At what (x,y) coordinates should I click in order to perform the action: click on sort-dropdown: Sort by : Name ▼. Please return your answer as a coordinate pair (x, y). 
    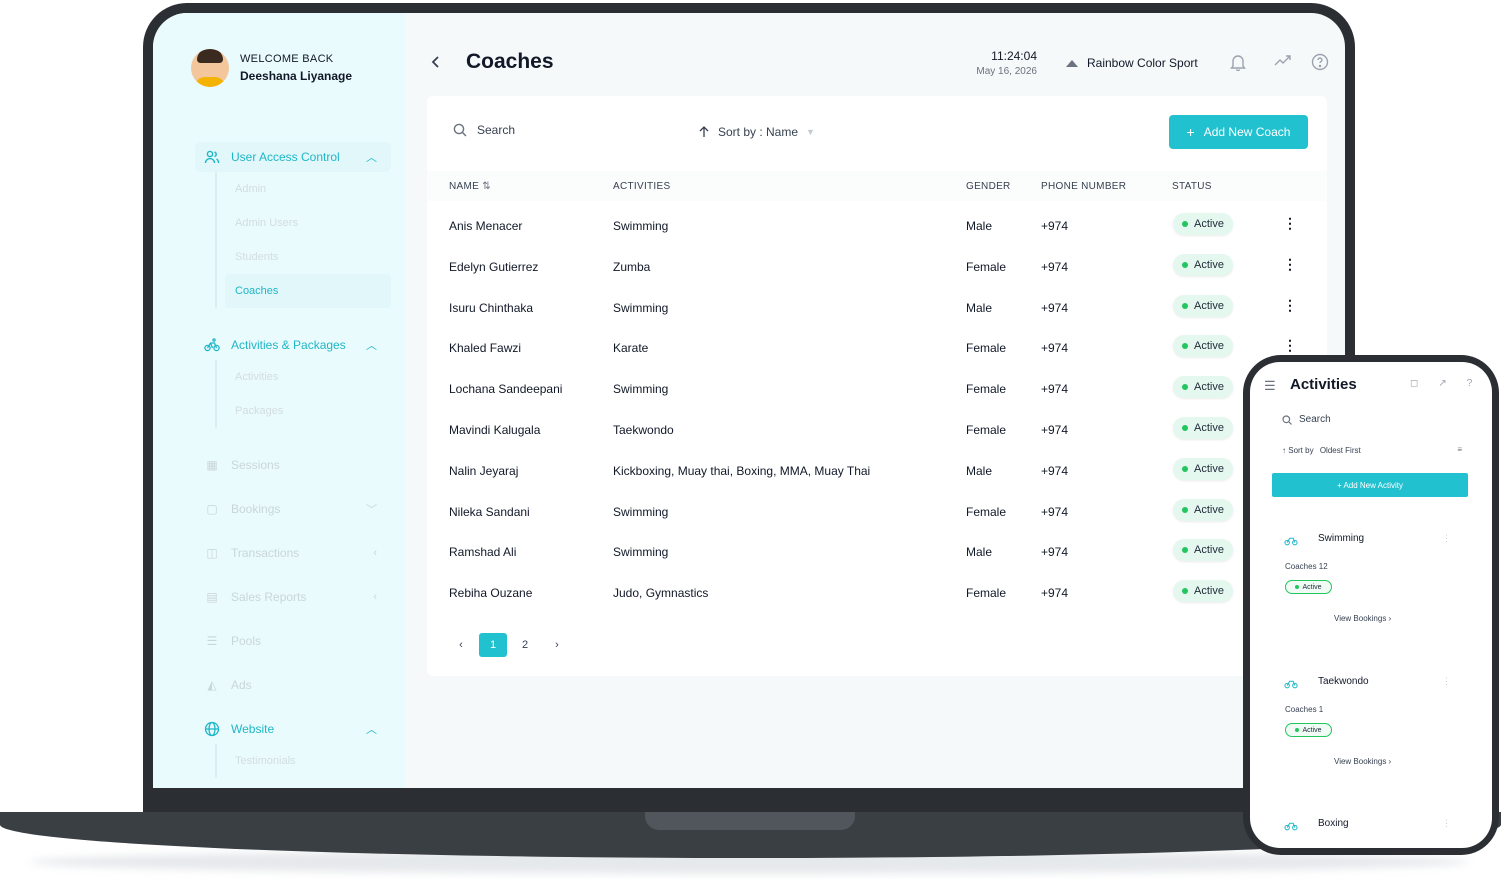
    Looking at the image, I should click on (757, 132).